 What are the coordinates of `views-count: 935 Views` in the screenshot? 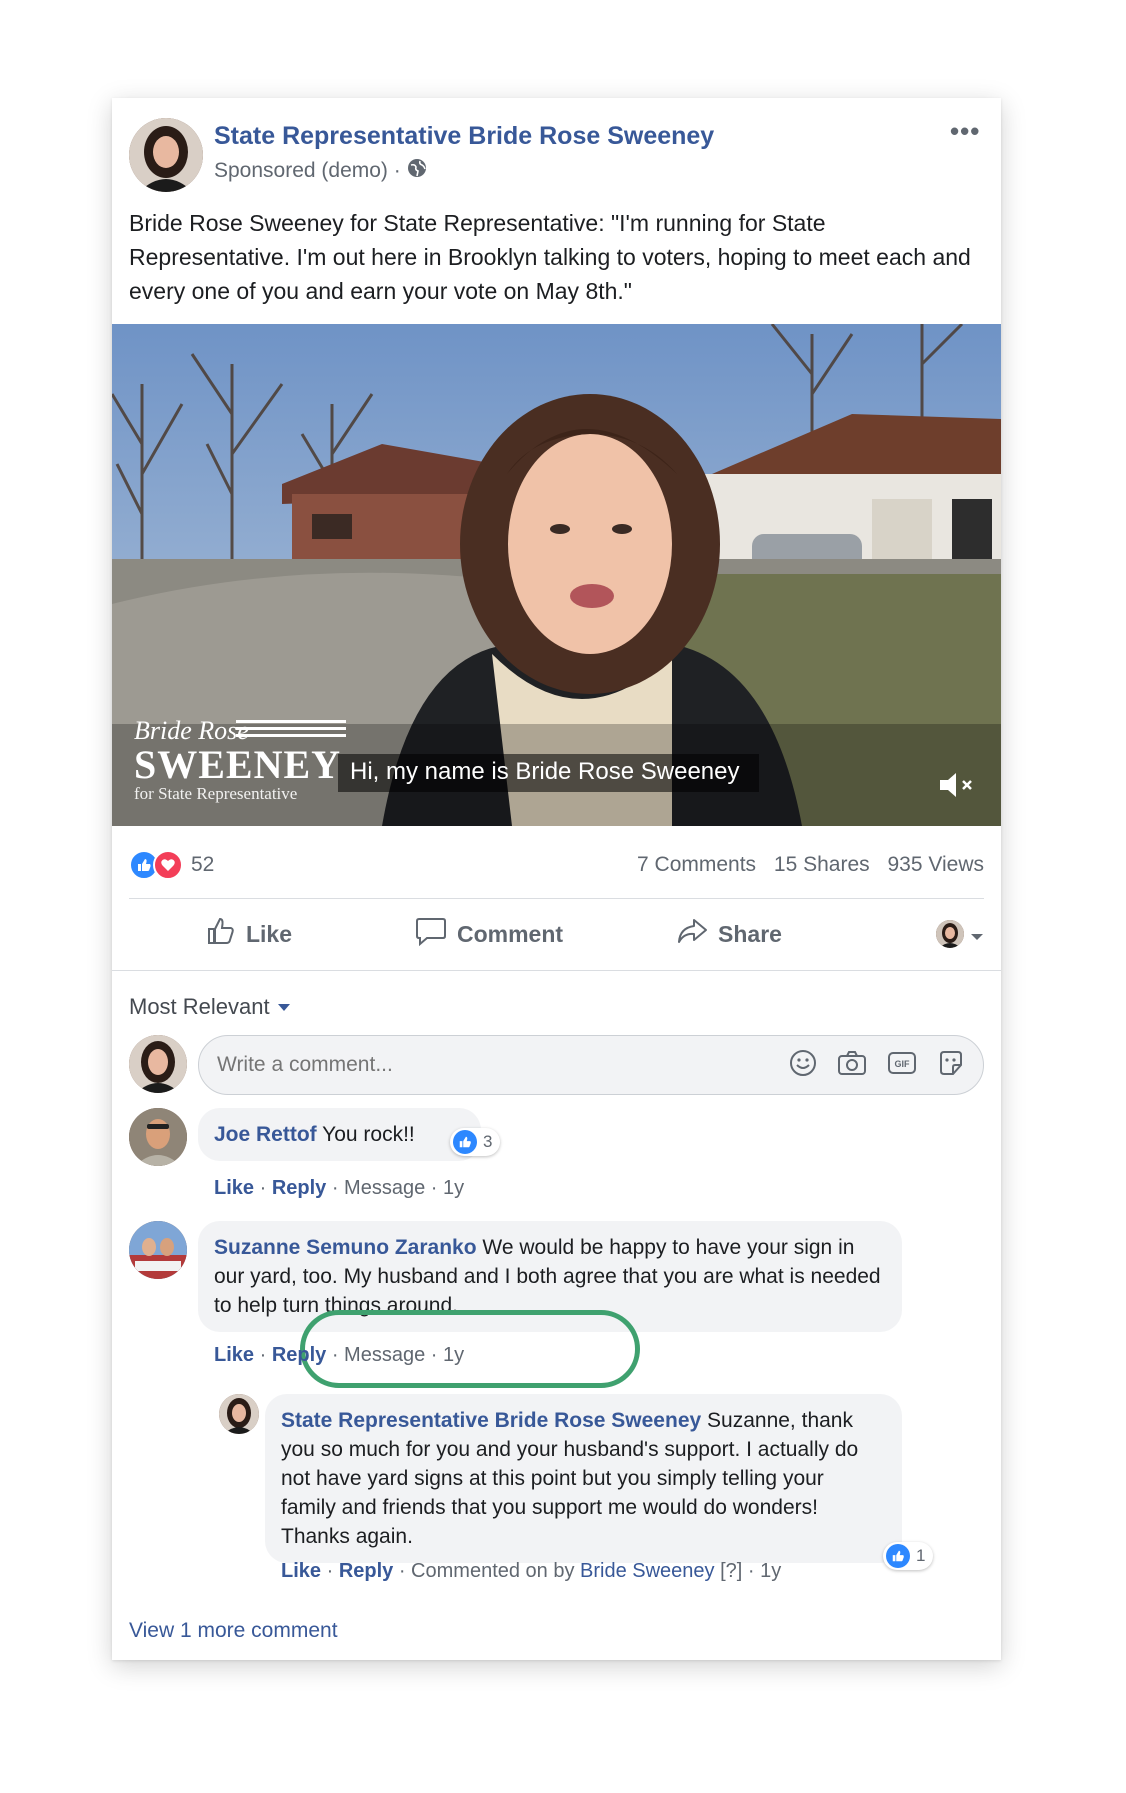 It's located at (935, 864).